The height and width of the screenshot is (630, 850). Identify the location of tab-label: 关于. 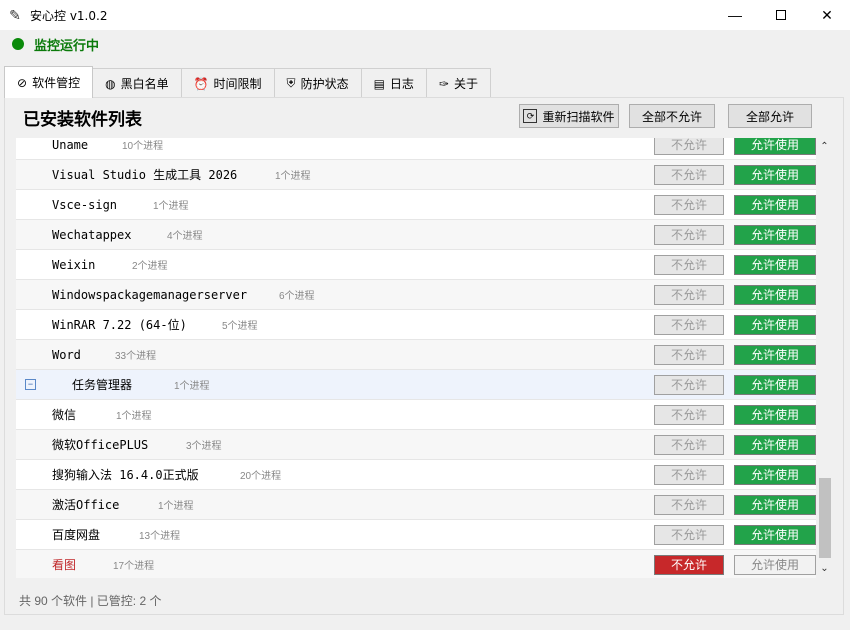
(466, 84).